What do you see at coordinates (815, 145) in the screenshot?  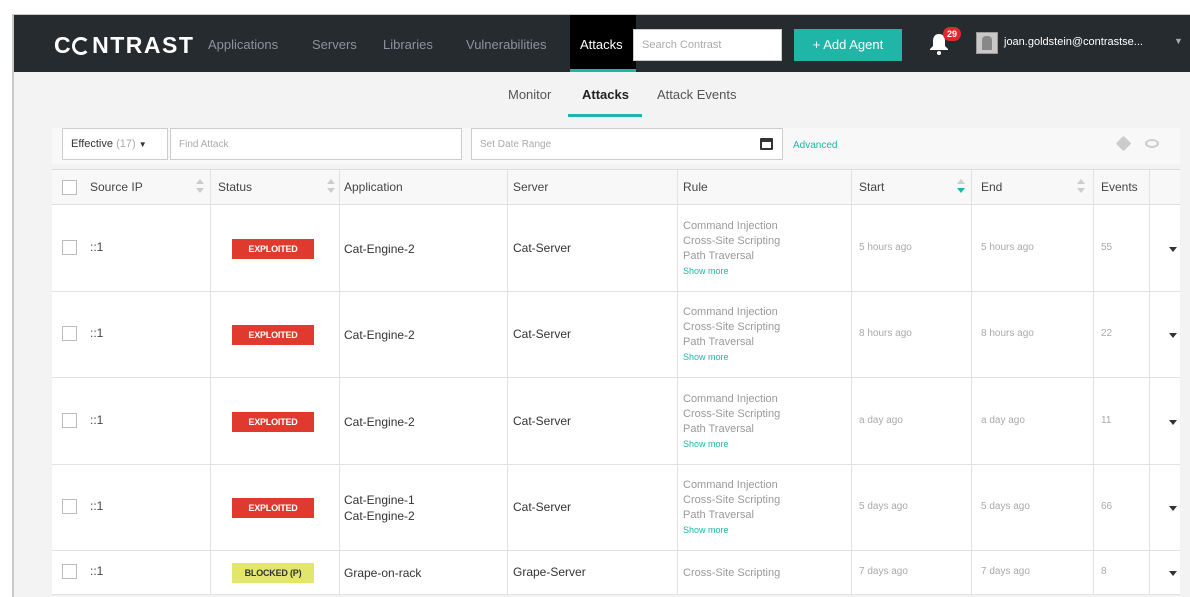 I see `advanced-link: Advanced` at bounding box center [815, 145].